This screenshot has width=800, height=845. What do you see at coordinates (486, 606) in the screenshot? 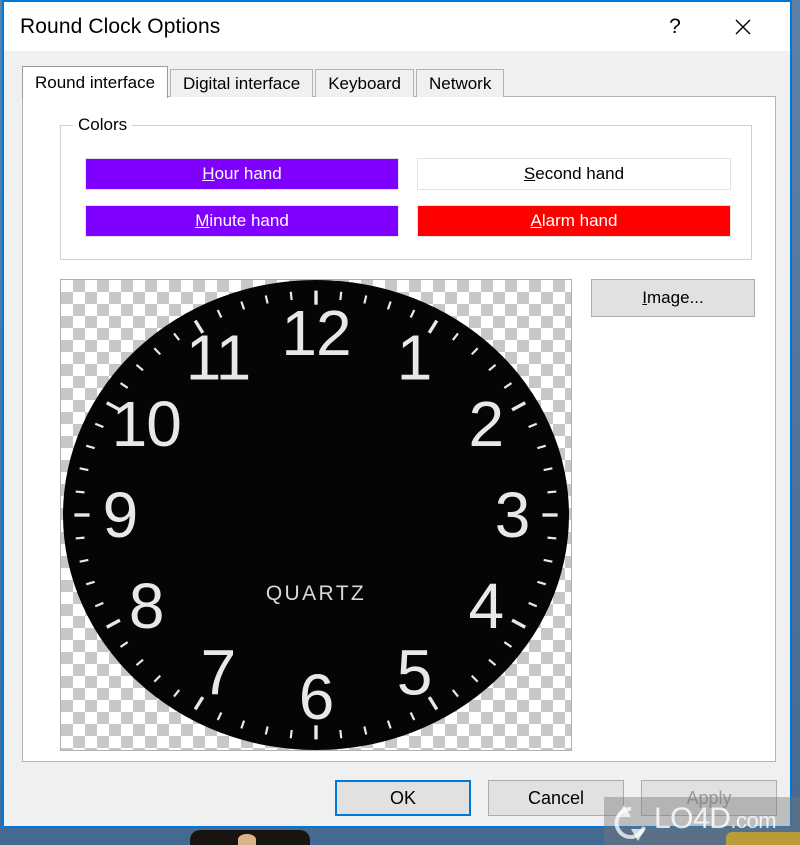
I see `svg-text: 4` at bounding box center [486, 606].